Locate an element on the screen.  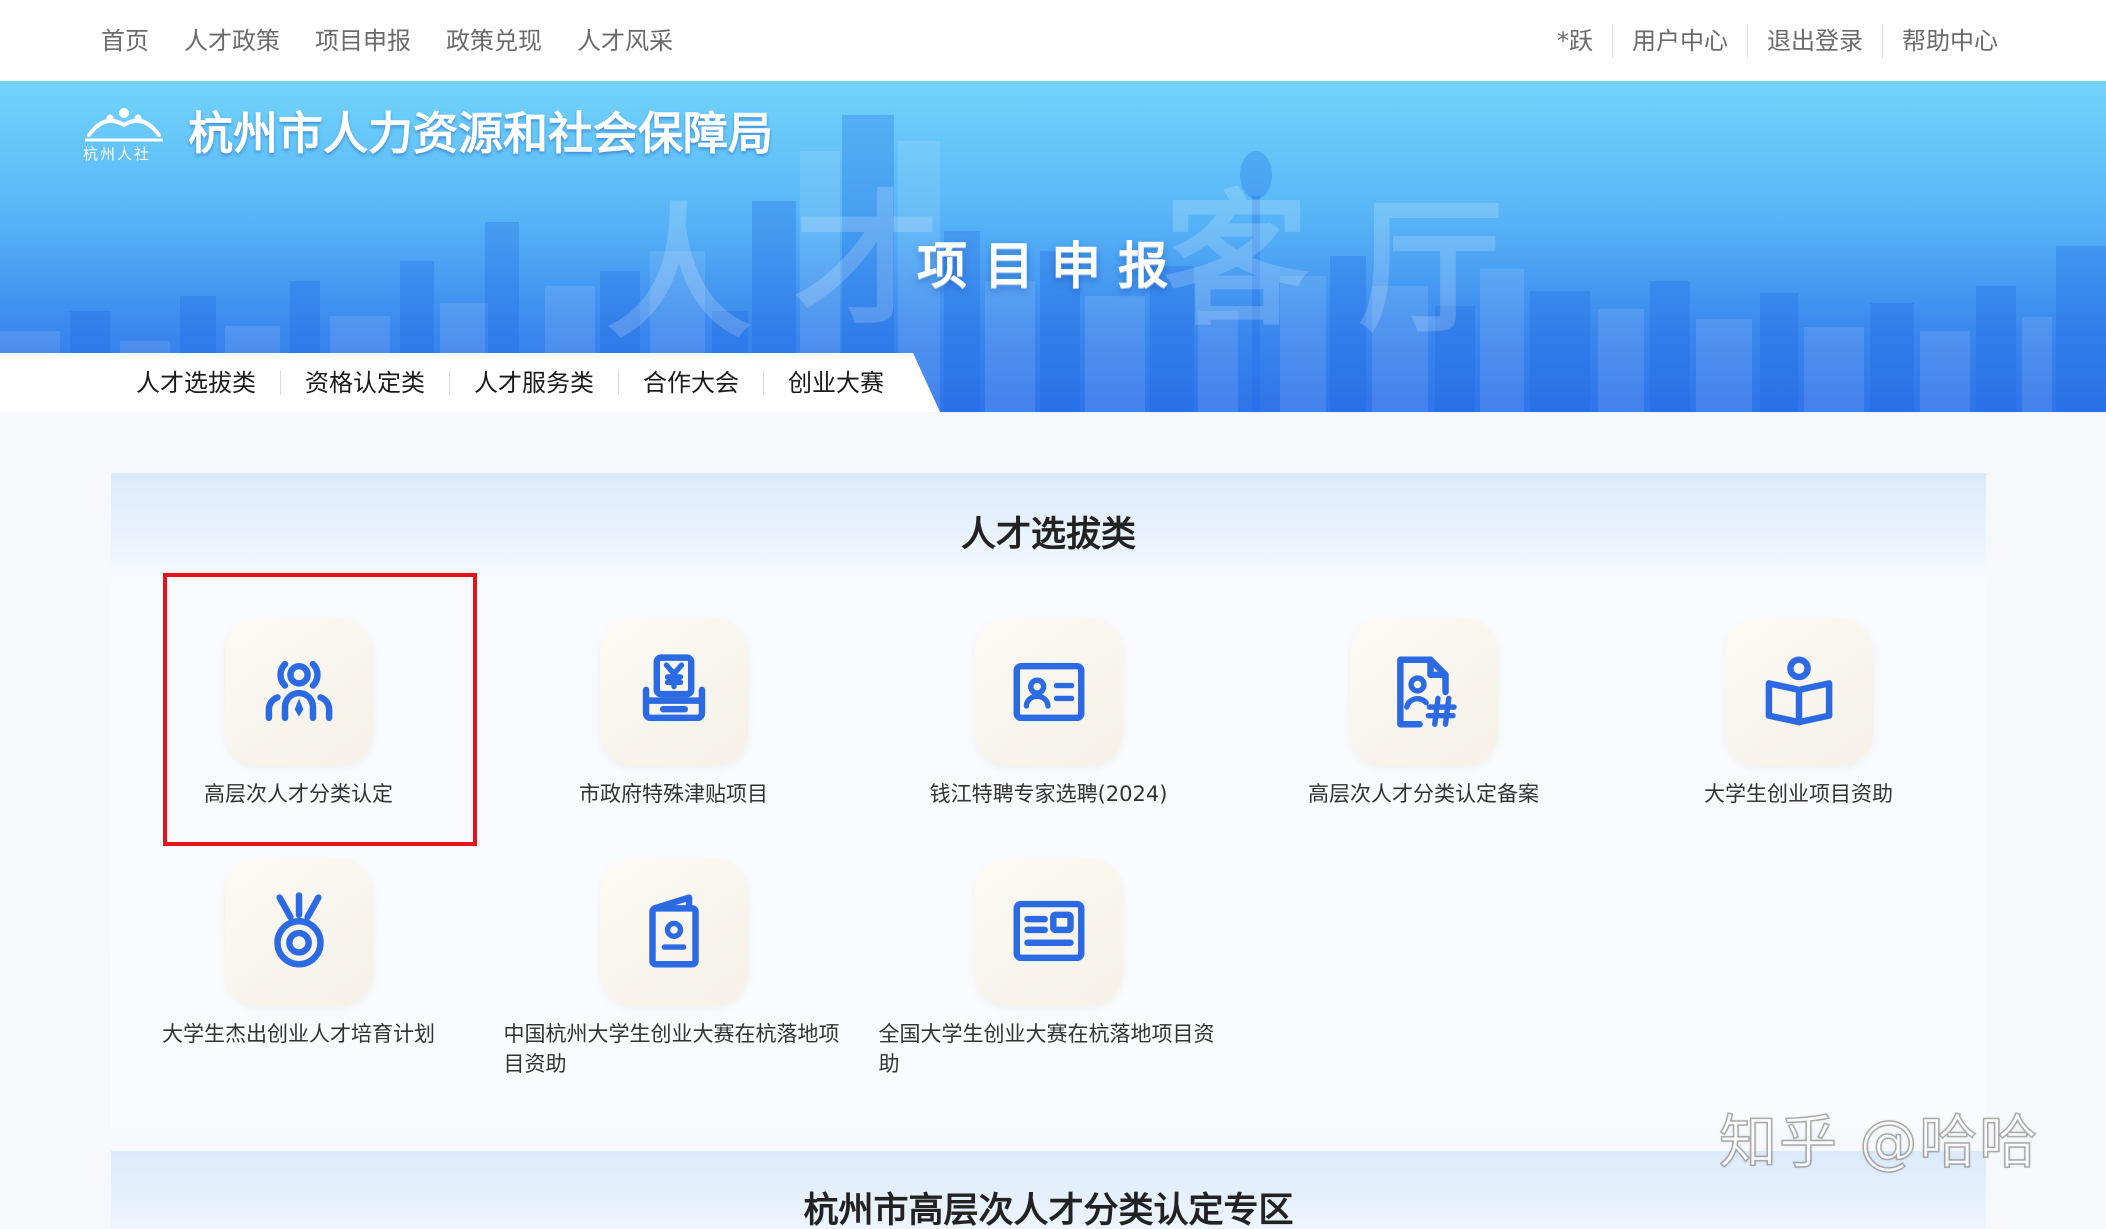
project-item-qianjiang-expert: 钱江特聘专家选聘(2024) is located at coordinates (1048, 738).